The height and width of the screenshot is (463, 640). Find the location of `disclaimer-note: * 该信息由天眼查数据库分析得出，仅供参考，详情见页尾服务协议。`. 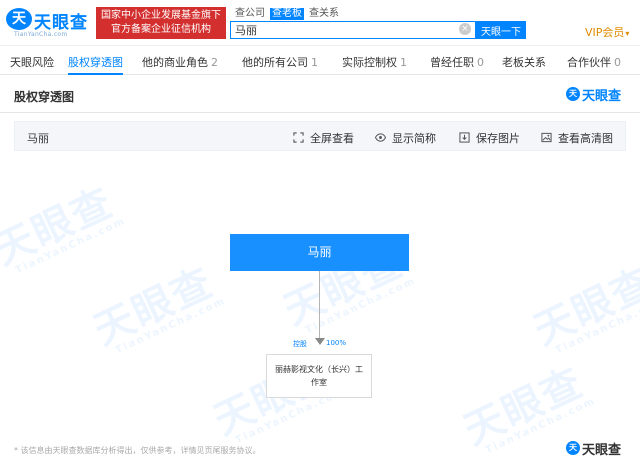

disclaimer-note: * 该信息由天眼查数据库分析得出，仅供参考，详情见页尾服务协议。 is located at coordinates (137, 450).